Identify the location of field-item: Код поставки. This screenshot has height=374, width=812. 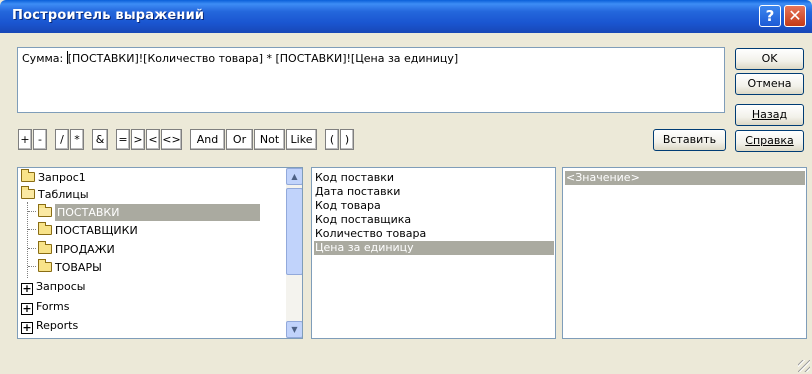
(354, 178).